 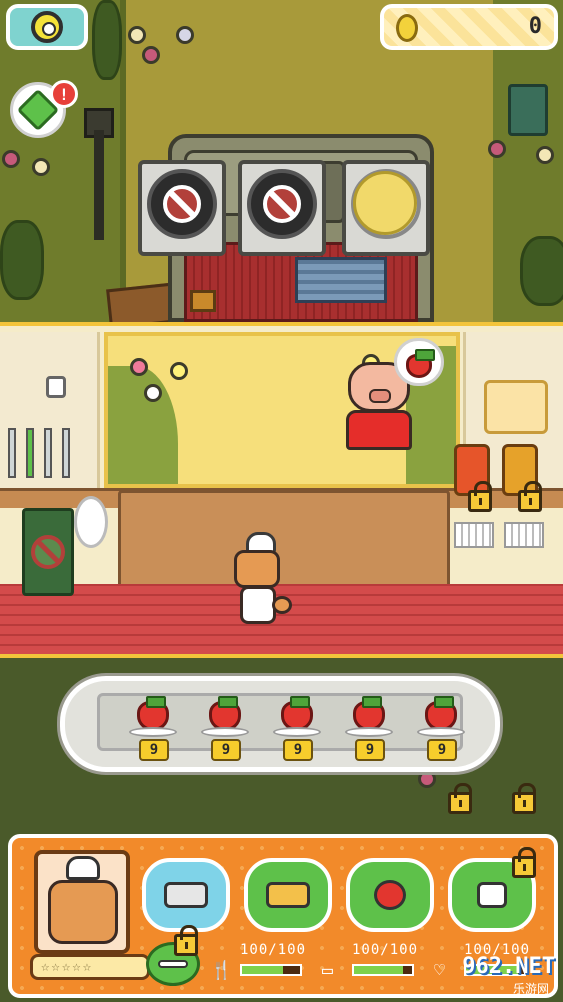 What do you see at coordinates (508, 966) in the screenshot?
I see `watermark: 962.NET` at bounding box center [508, 966].